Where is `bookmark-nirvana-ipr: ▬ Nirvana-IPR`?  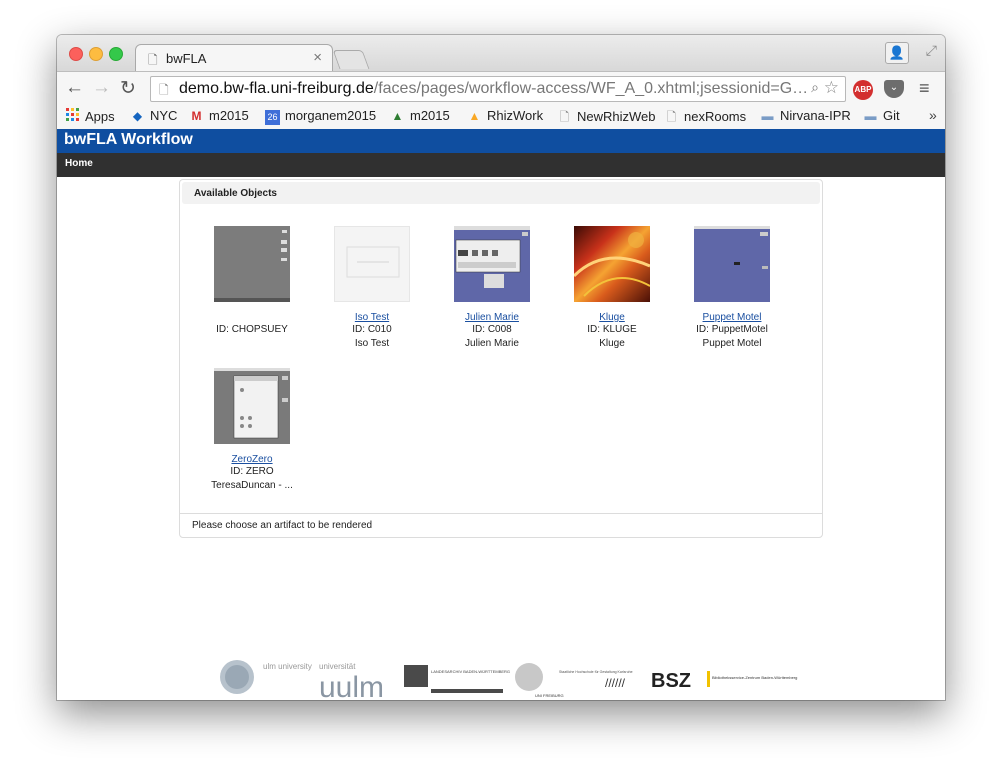 bookmark-nirvana-ipr: ▬ Nirvana-IPR is located at coordinates (805, 115).